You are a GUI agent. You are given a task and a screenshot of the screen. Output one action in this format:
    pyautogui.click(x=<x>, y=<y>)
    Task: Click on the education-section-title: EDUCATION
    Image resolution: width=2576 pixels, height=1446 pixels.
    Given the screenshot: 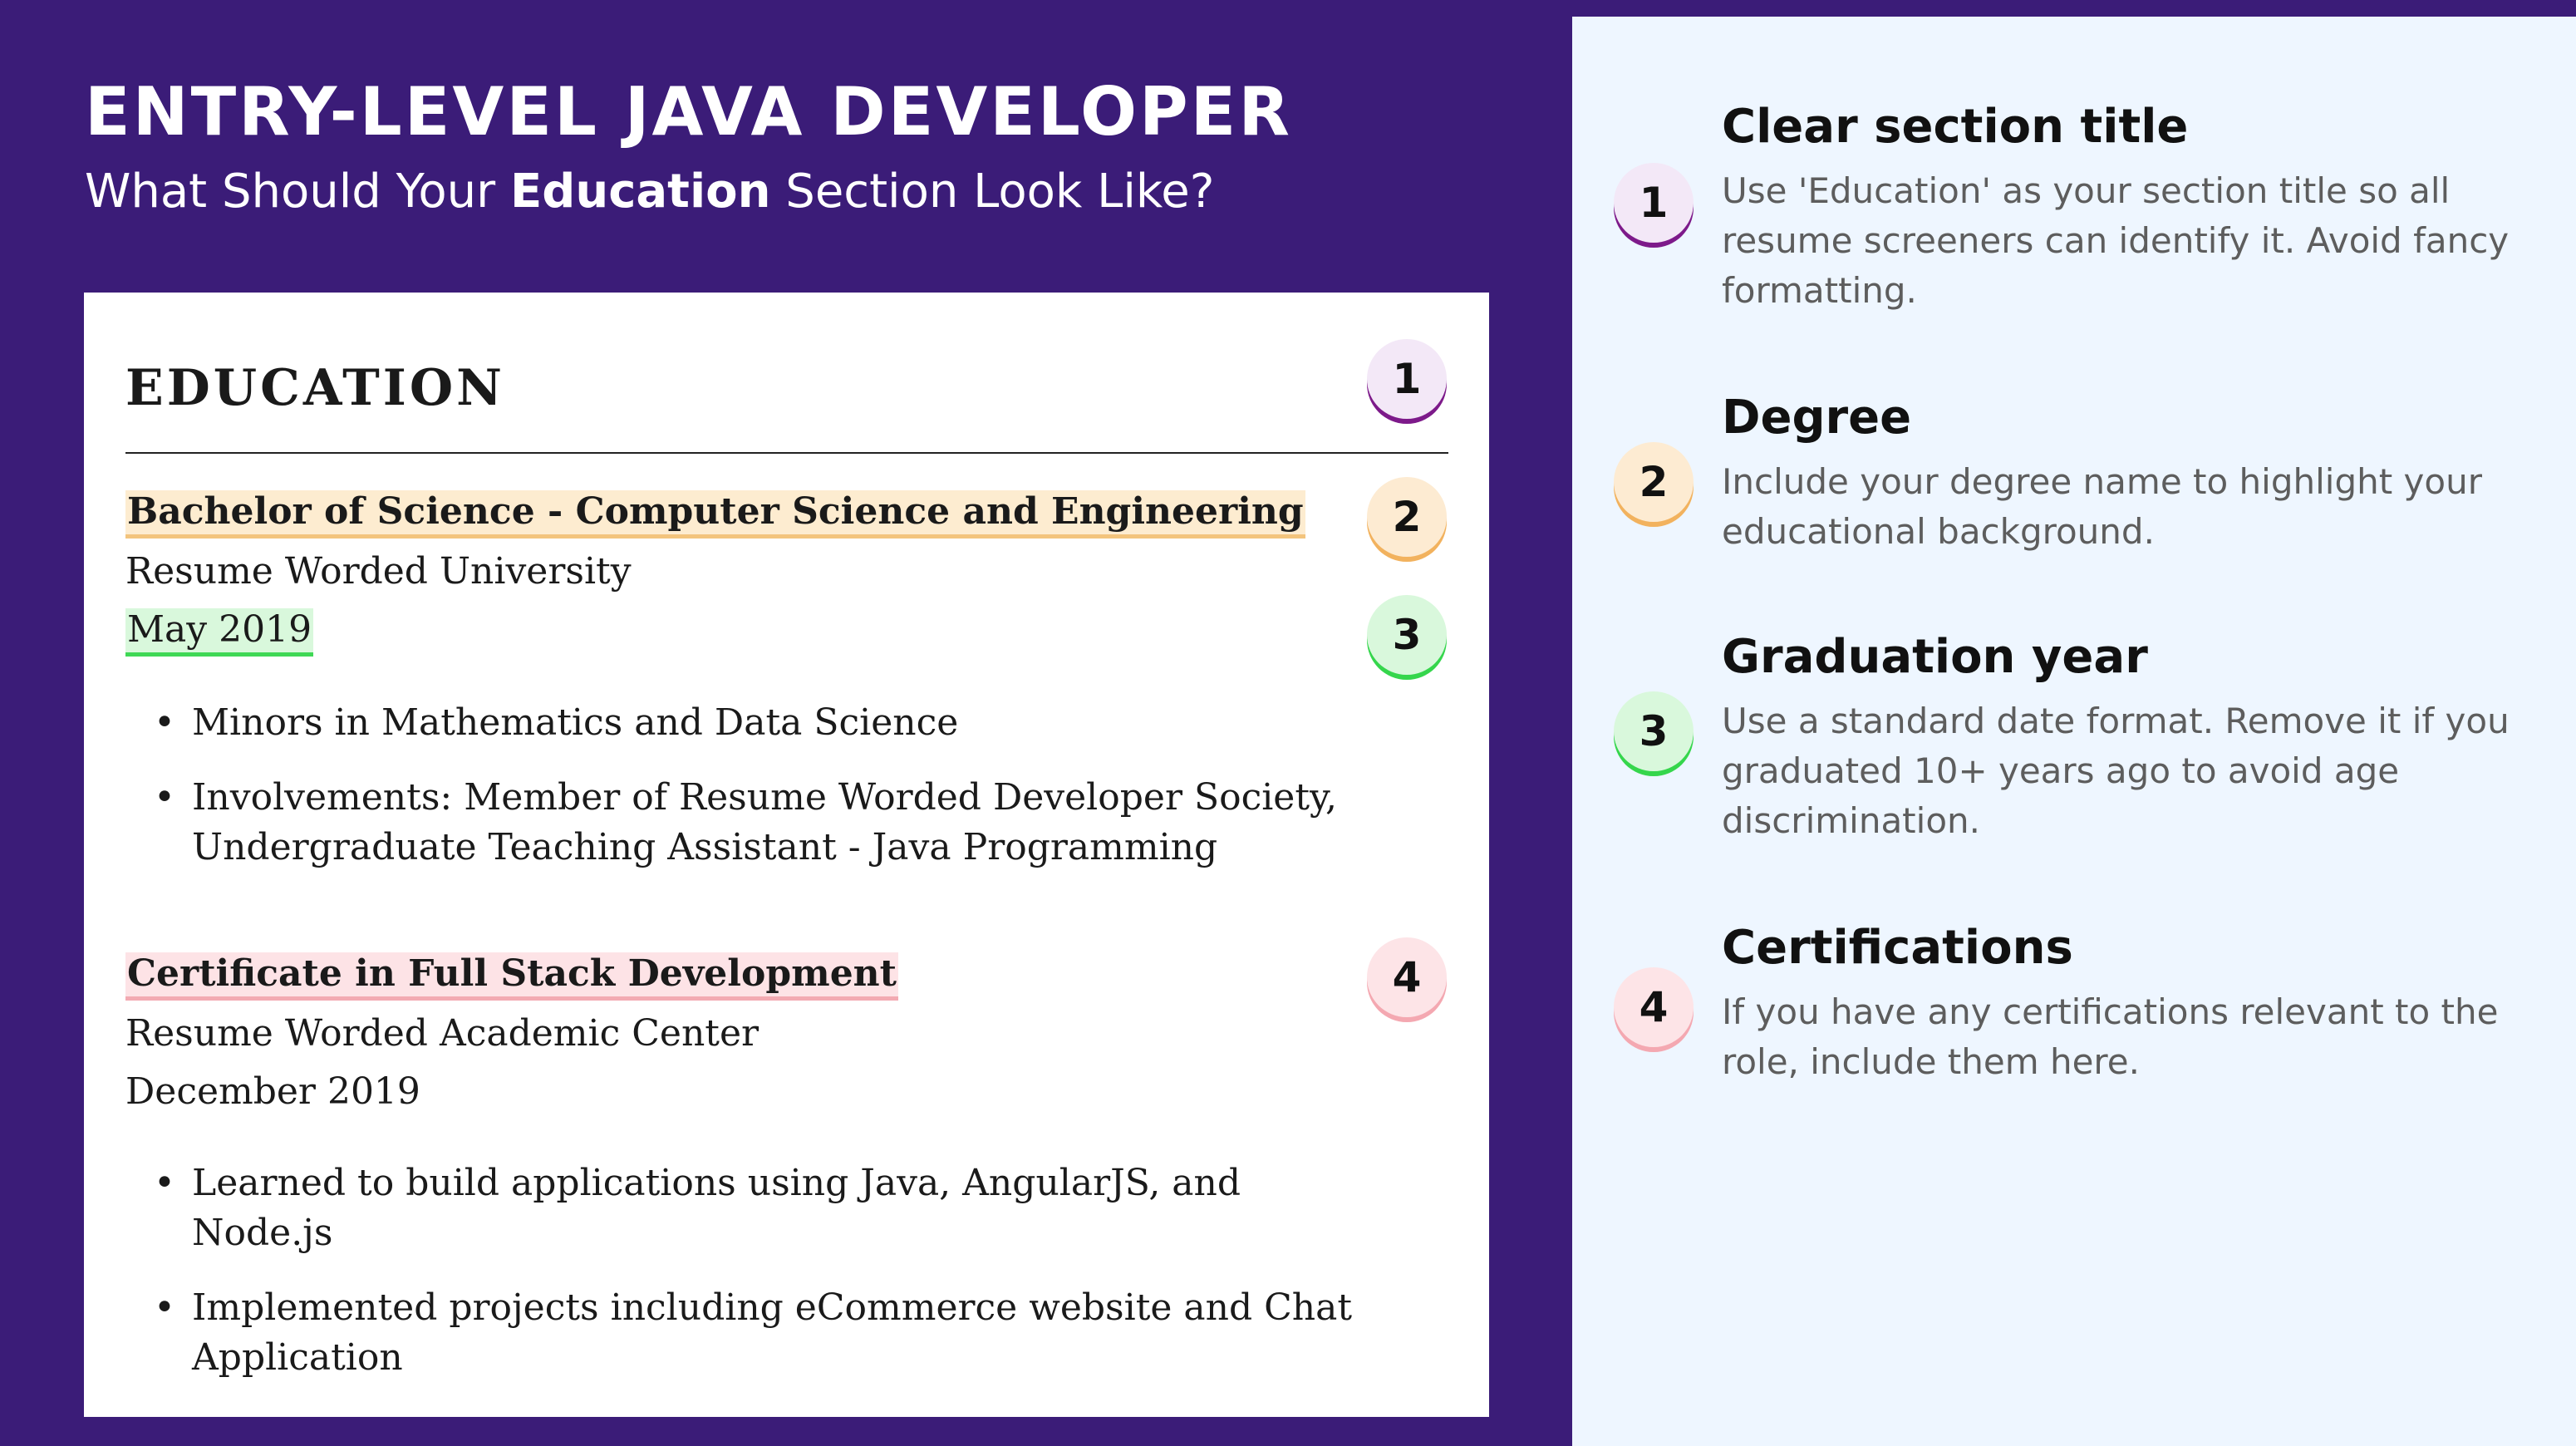 What is the action you would take?
    pyautogui.click(x=315, y=388)
    